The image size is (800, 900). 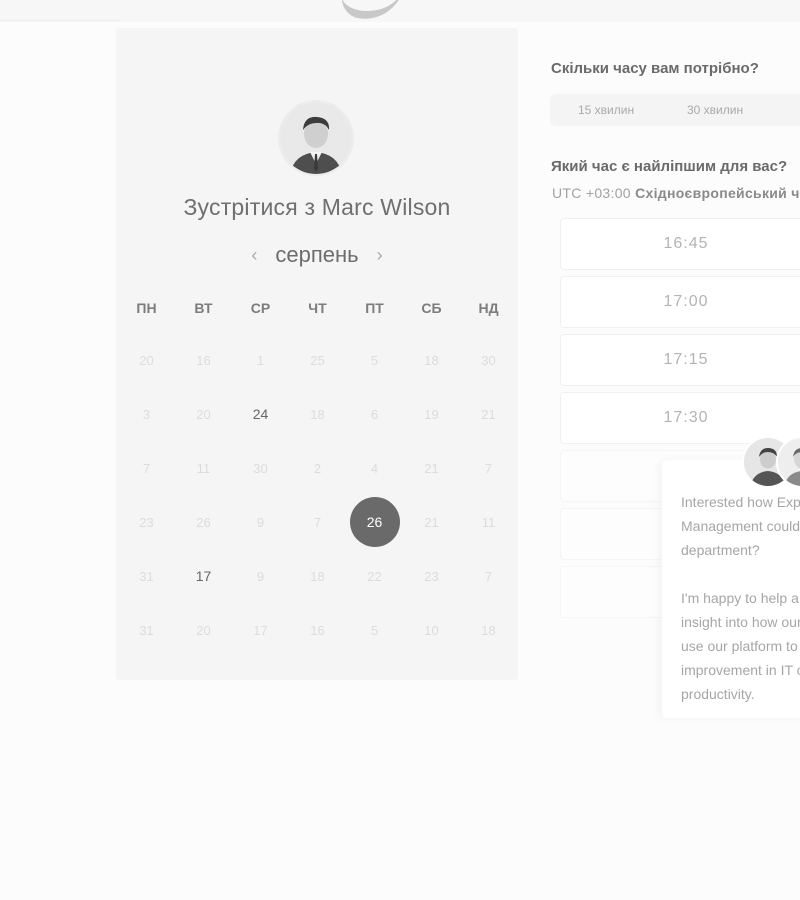 What do you see at coordinates (400, 11) in the screenshot?
I see `top-bar` at bounding box center [400, 11].